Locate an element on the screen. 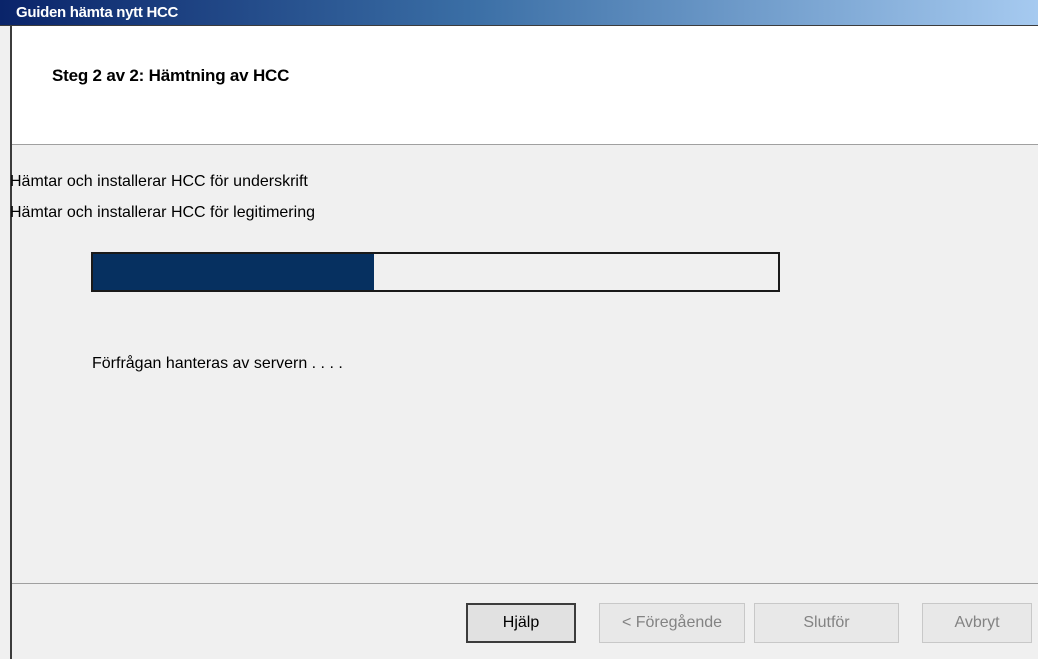 The width and height of the screenshot is (1038, 659). previous-button: < Föregående is located at coordinates (672, 623).